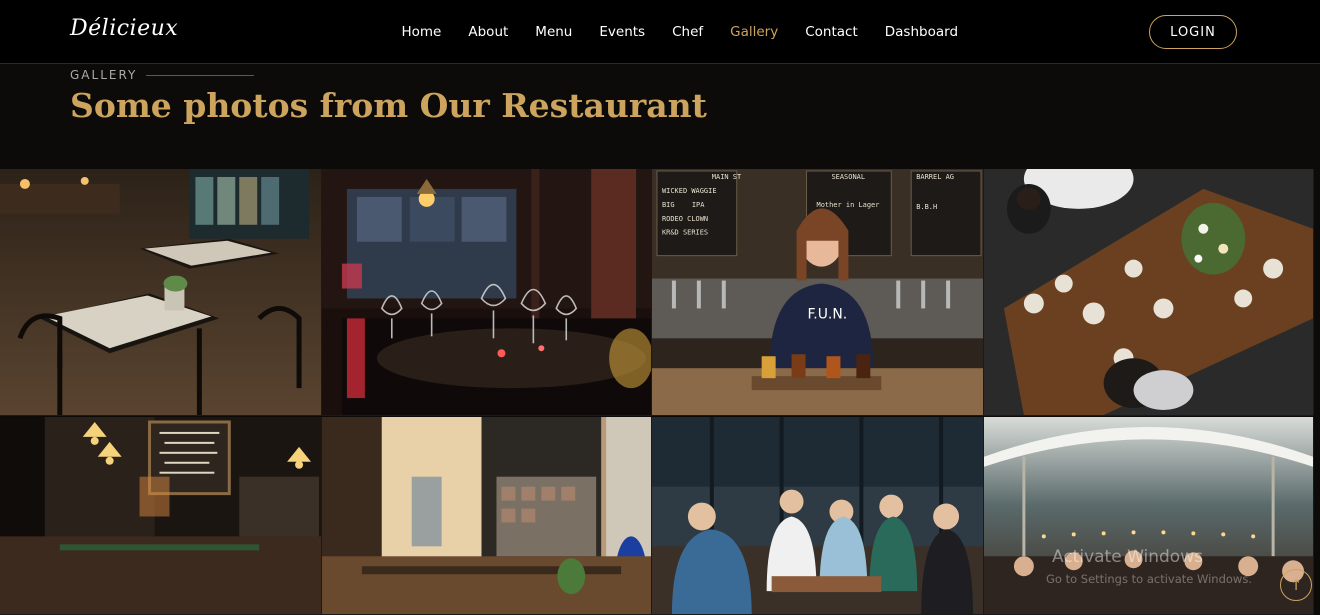 The width and height of the screenshot is (1320, 615). I want to click on site-logo: Délicieux, so click(124, 28).